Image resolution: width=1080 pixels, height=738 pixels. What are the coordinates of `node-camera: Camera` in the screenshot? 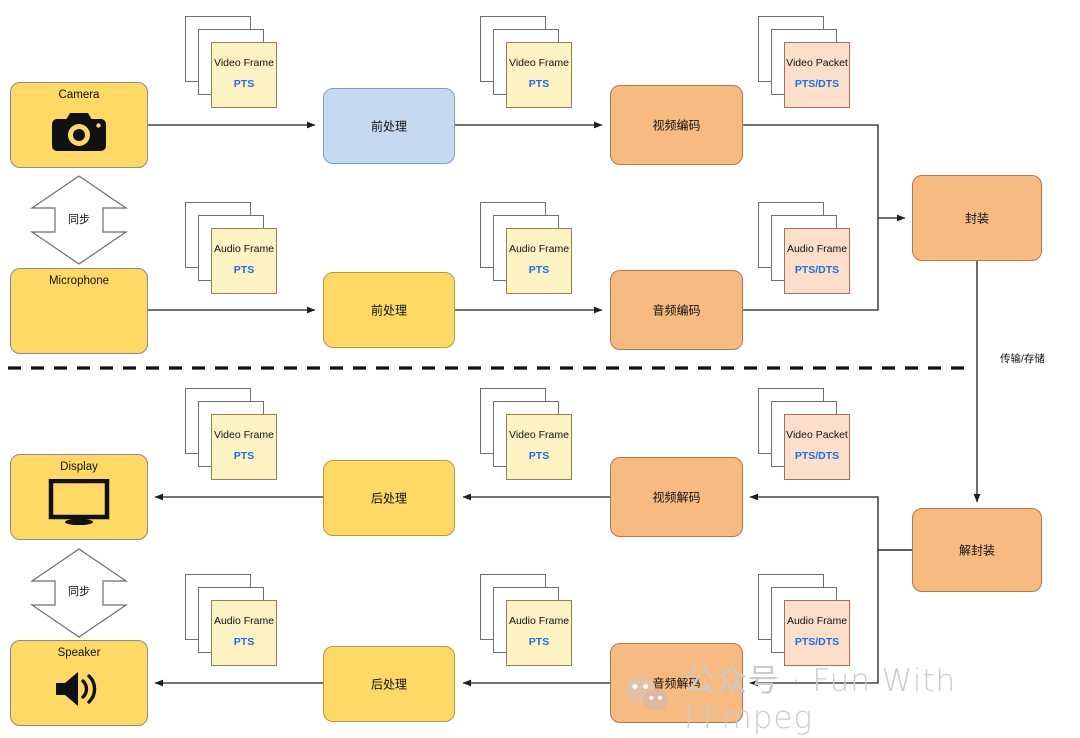 It's located at (79, 125).